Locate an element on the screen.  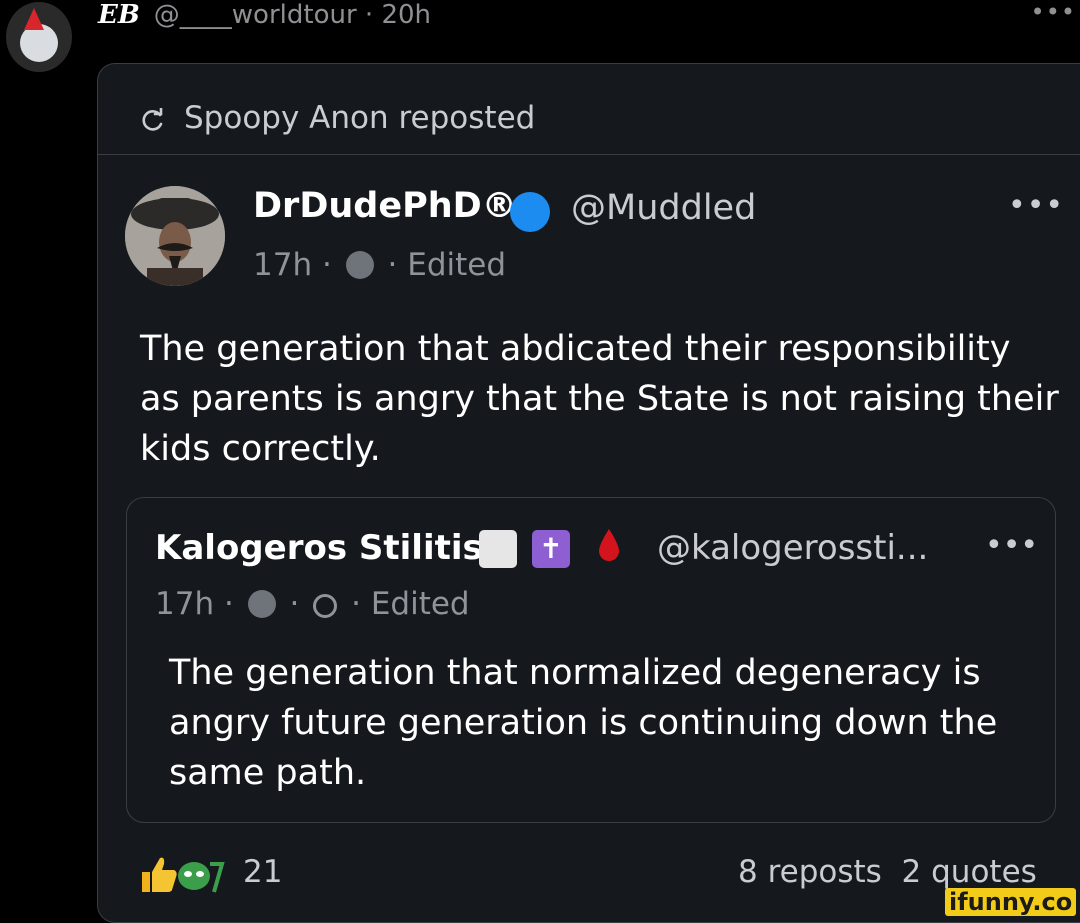
author-handle: @Muddled is located at coordinates (663, 208).